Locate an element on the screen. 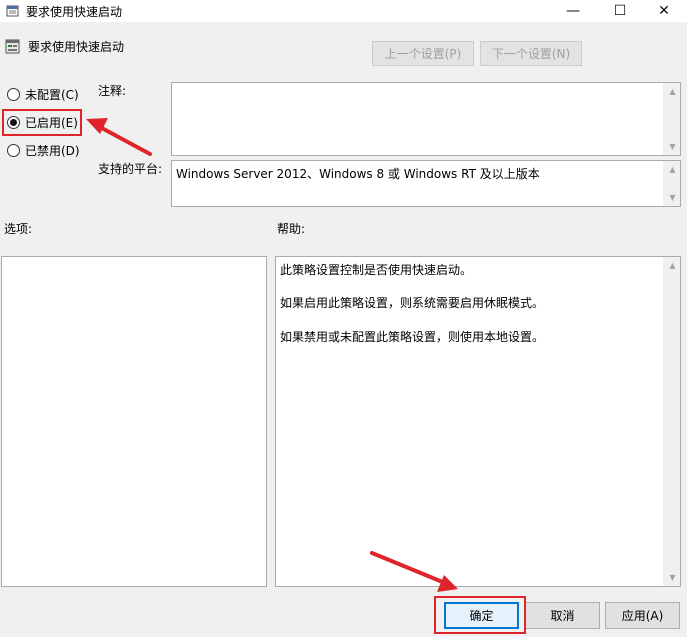  previous-setting-button: 上一个设置(P) is located at coordinates (423, 53).